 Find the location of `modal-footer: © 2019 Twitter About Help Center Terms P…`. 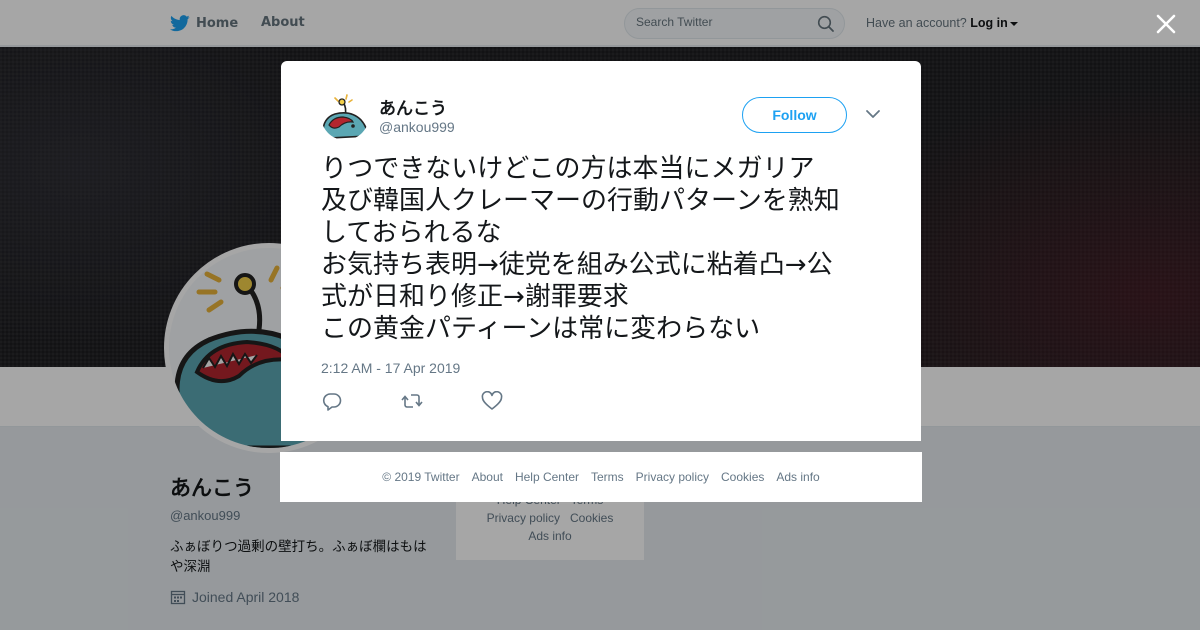

modal-footer: © 2019 Twitter About Help Center Terms P… is located at coordinates (601, 477).